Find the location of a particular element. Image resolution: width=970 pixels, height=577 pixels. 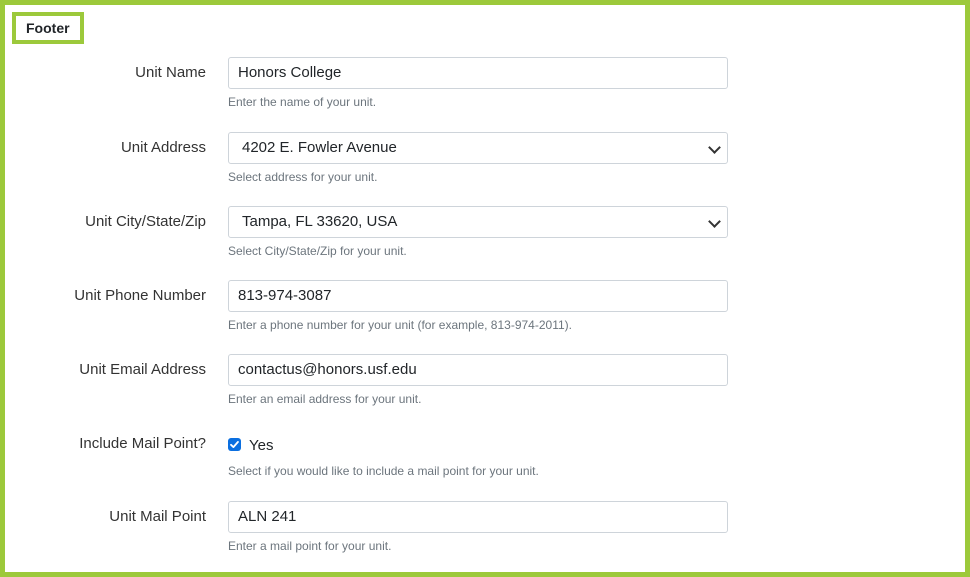

unit-address-select: 4202 E. Fowler Avenue is located at coordinates (478, 148).